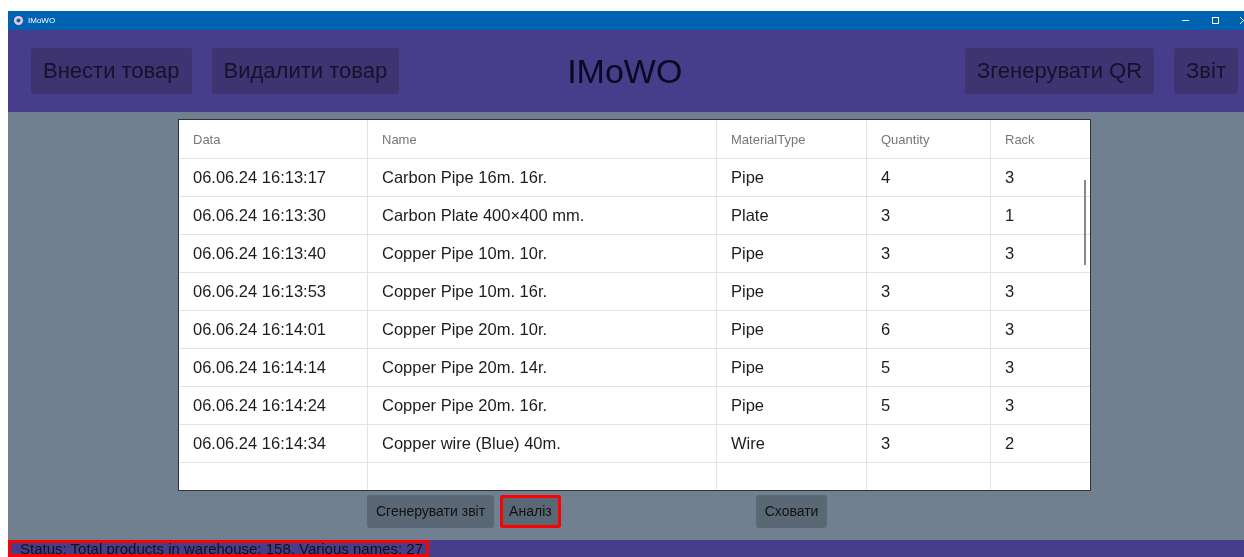 Image resolution: width=1244 pixels, height=557 pixels. What do you see at coordinates (530, 511) in the screenshot?
I see `action-button: Аналіз` at bounding box center [530, 511].